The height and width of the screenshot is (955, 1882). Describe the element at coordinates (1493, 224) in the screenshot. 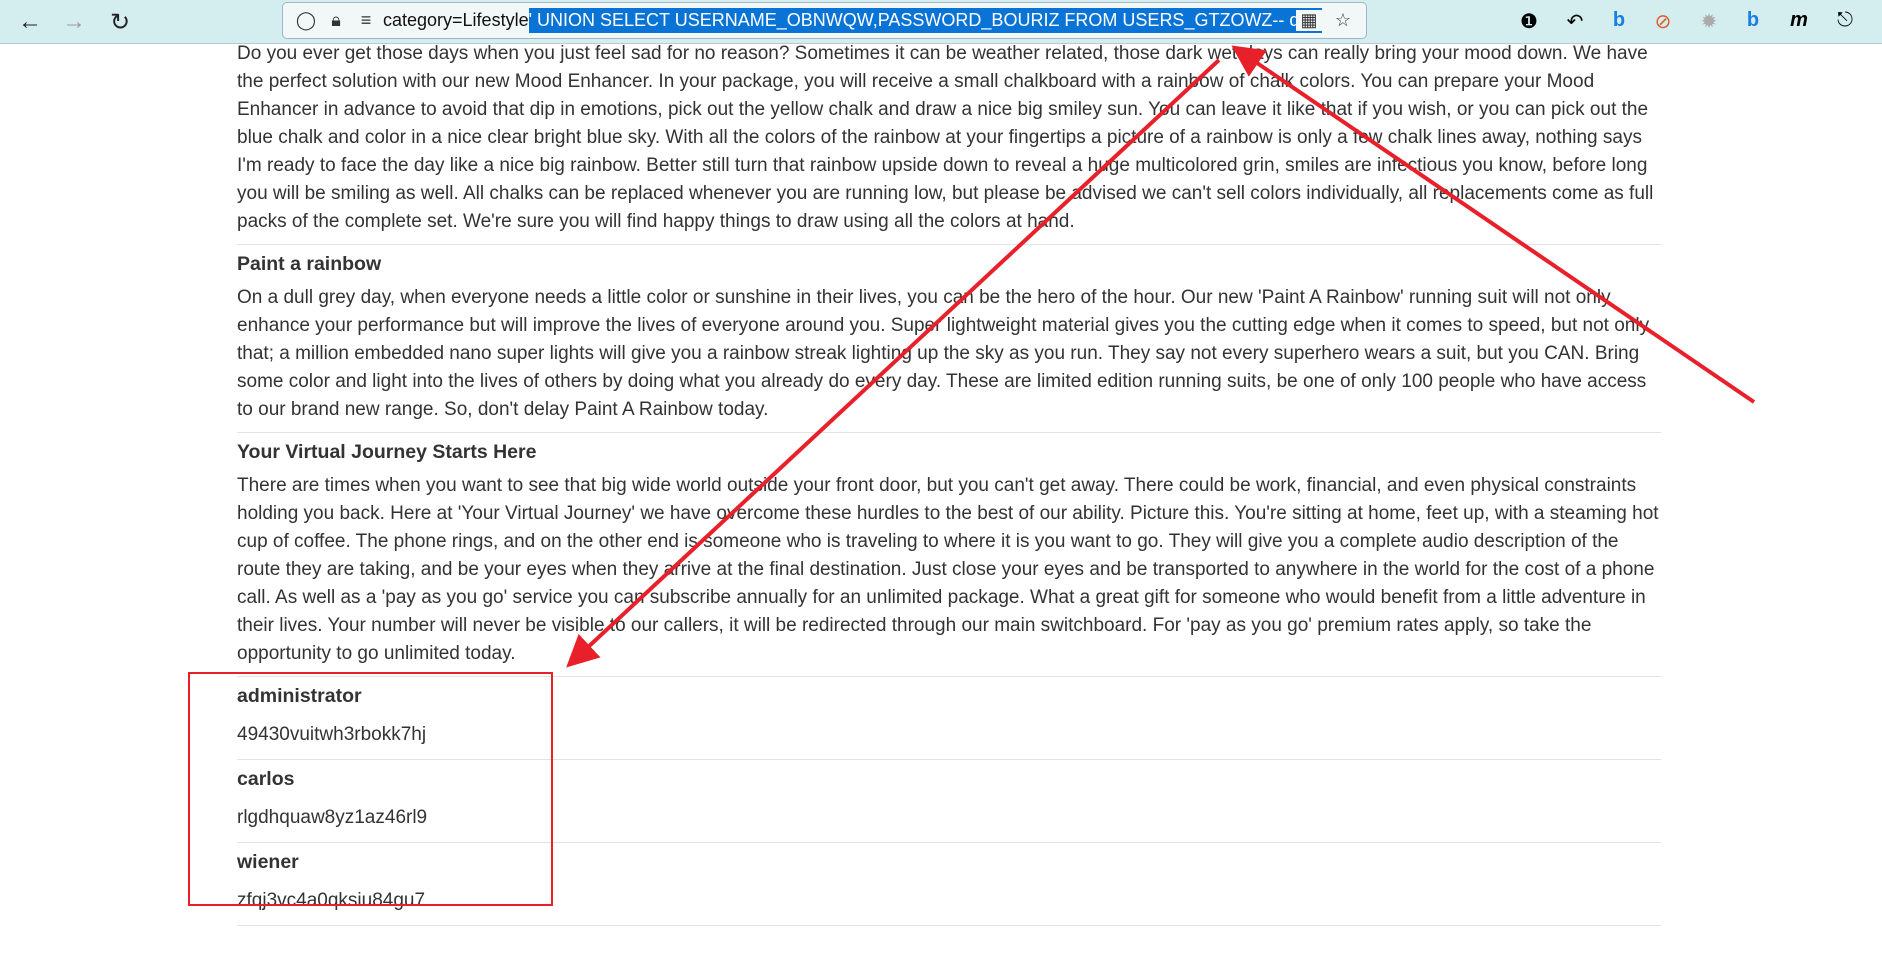

I see `arrow-to-url` at that location.